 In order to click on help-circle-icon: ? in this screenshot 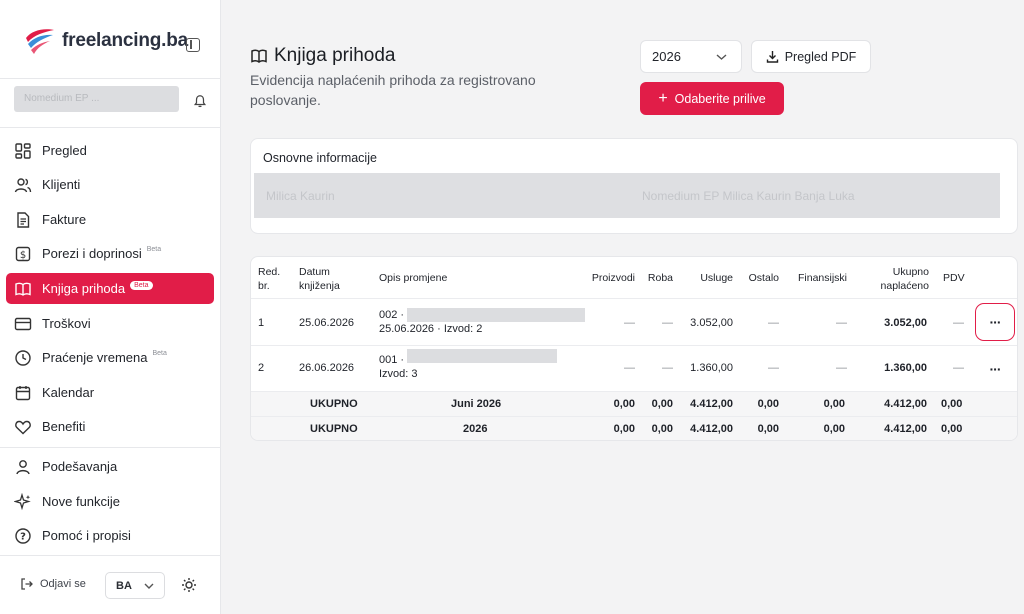, I will do `click(23, 536)`.